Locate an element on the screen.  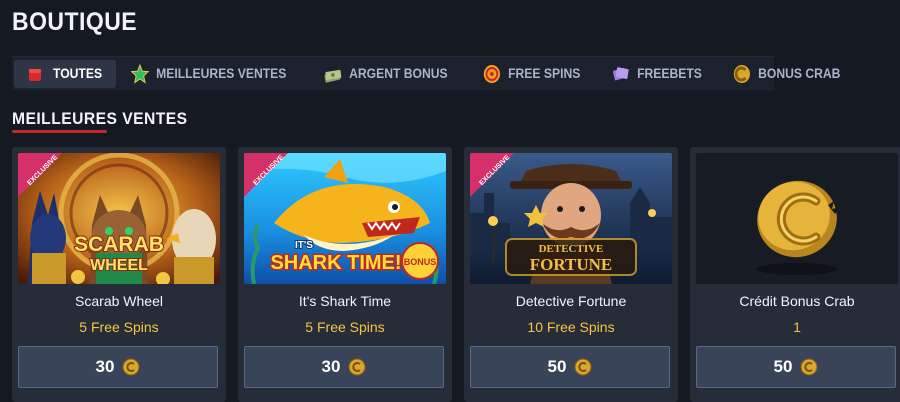
reward-amount: 10 is located at coordinates (535, 327).